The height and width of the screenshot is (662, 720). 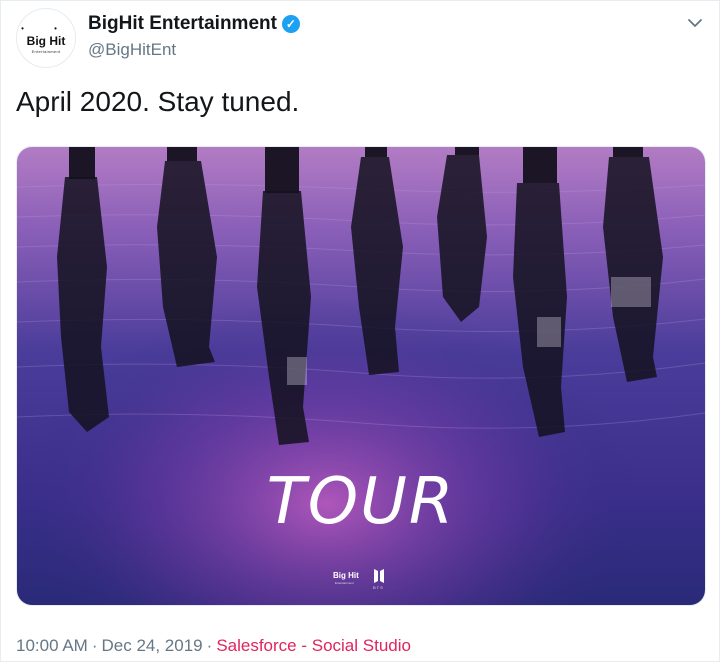 What do you see at coordinates (46, 41) in the screenshot?
I see `avatar-text: Big Hit` at bounding box center [46, 41].